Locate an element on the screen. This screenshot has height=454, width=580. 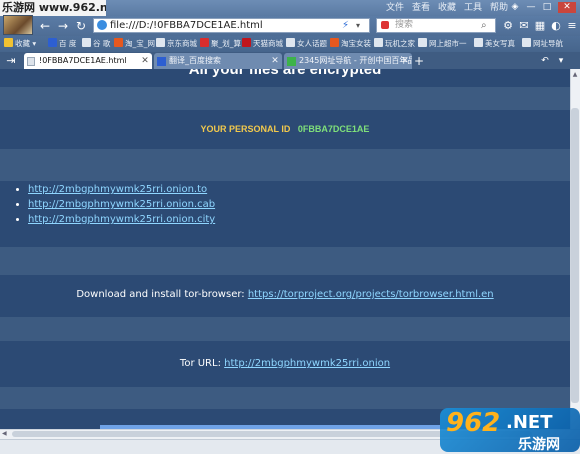
list-item: http://2mbgphmywmk25rri.onion.city is located at coordinates (121, 219).